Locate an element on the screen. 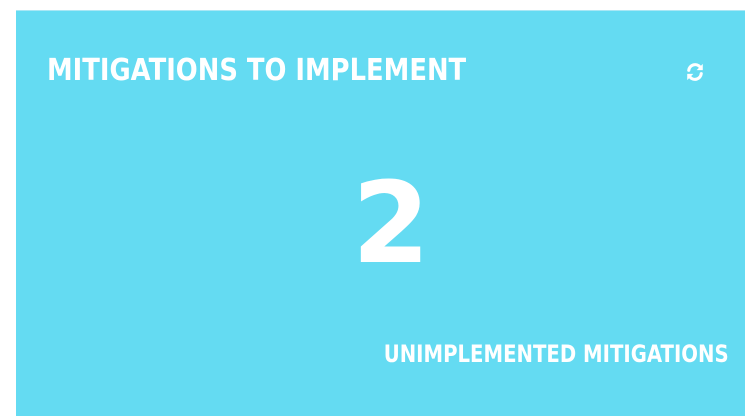 The width and height of the screenshot is (745, 416). refresh-icon is located at coordinates (695, 72).